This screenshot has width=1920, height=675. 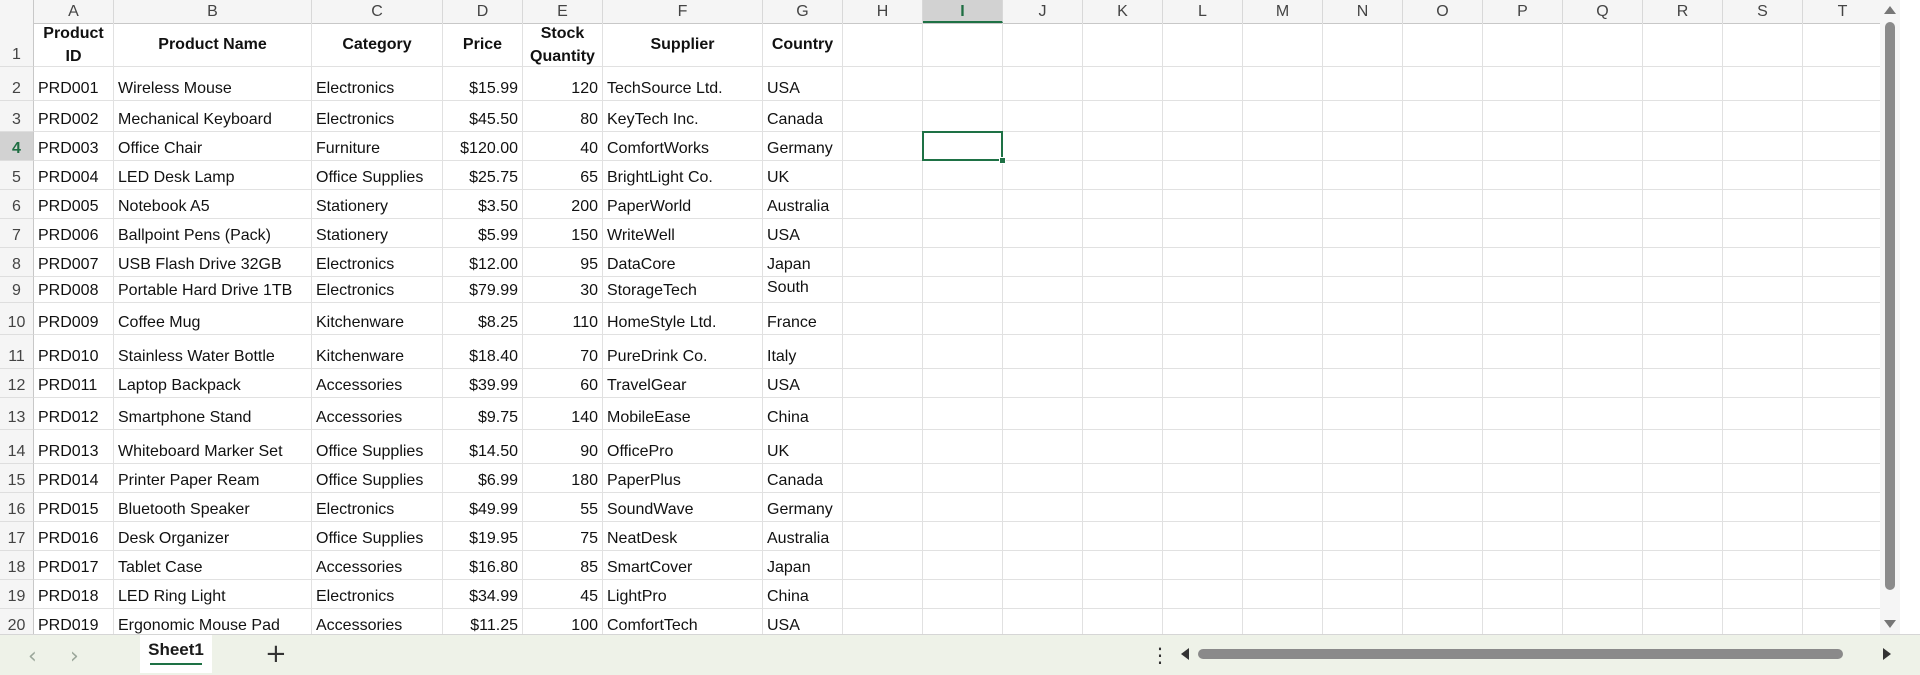 What do you see at coordinates (963, 383) in the screenshot?
I see `cell-i12` at bounding box center [963, 383].